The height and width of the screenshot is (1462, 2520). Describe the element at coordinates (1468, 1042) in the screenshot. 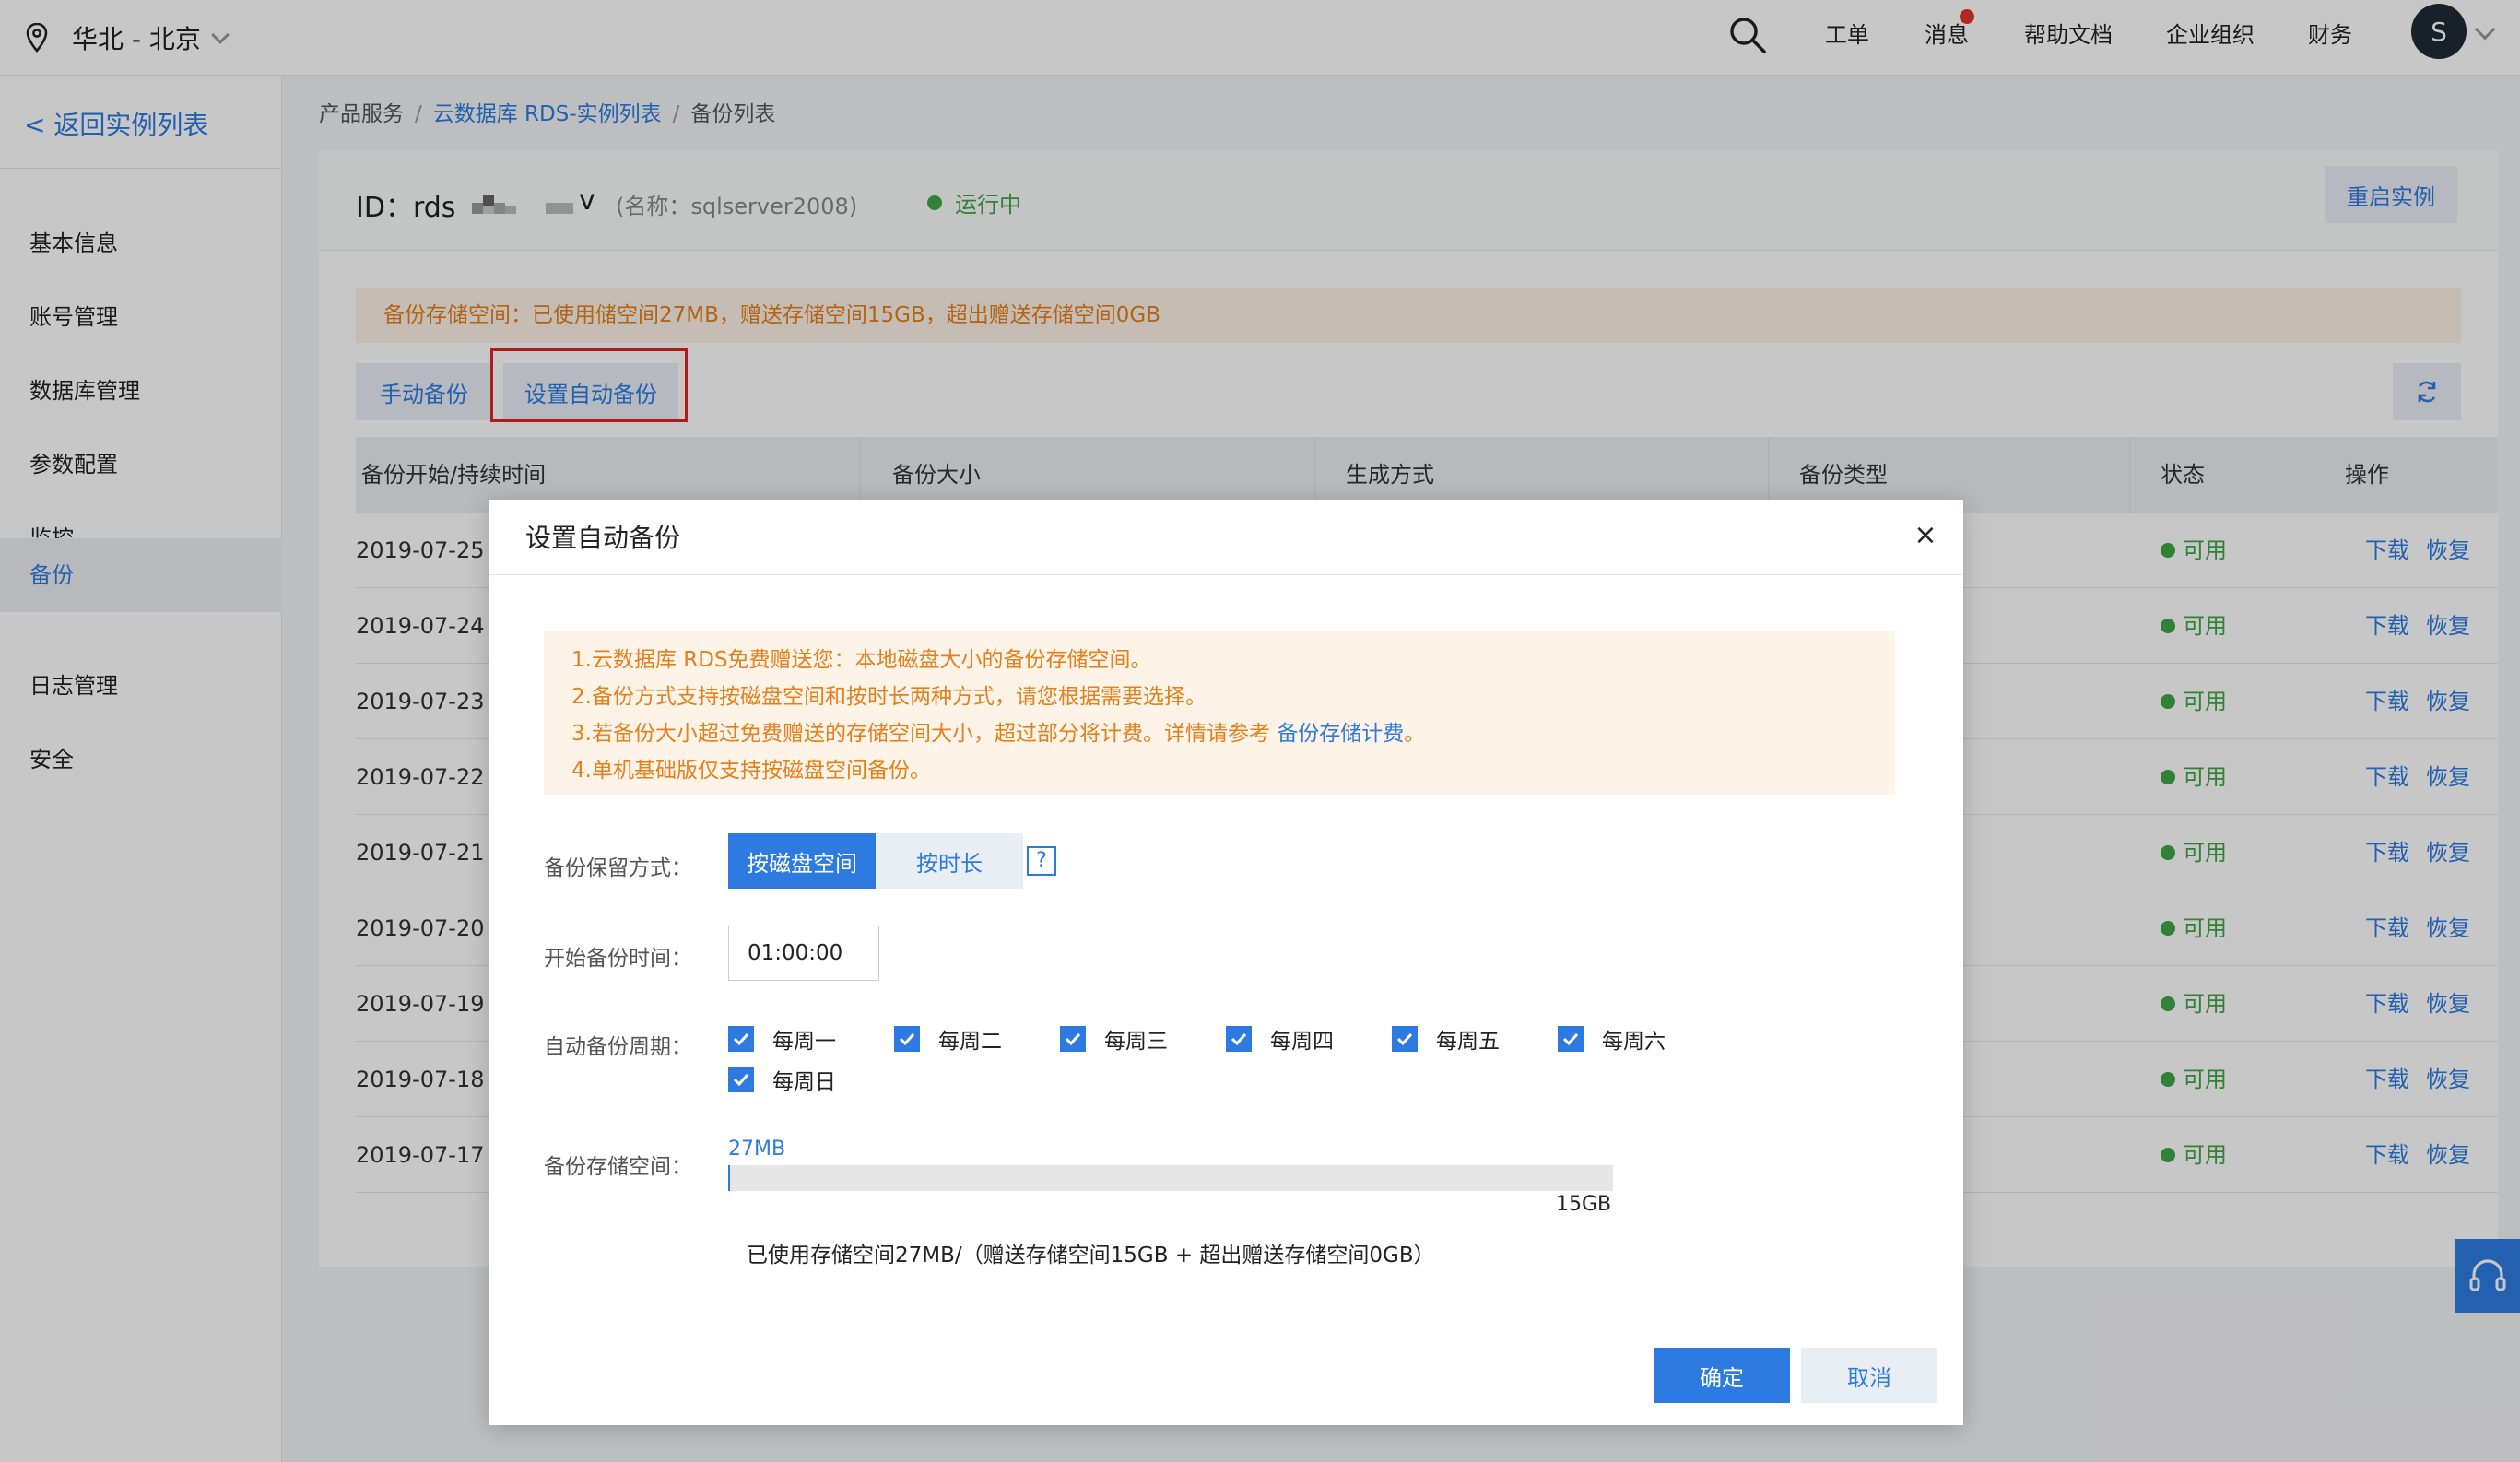

I see `day-label: 每周五` at that location.